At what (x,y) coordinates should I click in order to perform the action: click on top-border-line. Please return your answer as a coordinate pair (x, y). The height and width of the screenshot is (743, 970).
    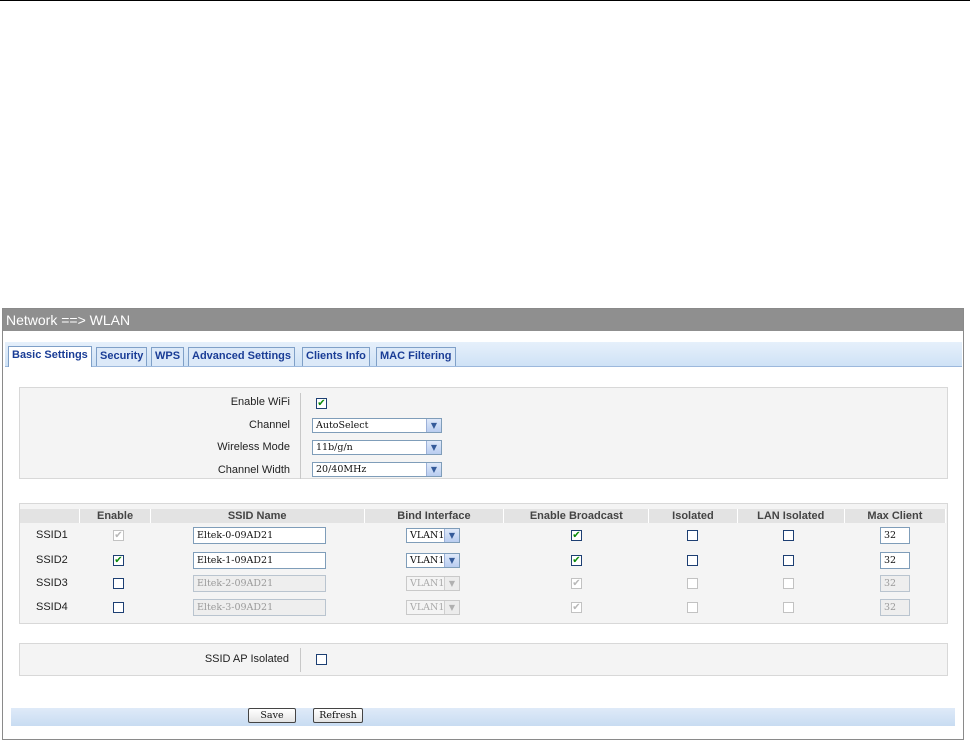
    Looking at the image, I should click on (485, 0).